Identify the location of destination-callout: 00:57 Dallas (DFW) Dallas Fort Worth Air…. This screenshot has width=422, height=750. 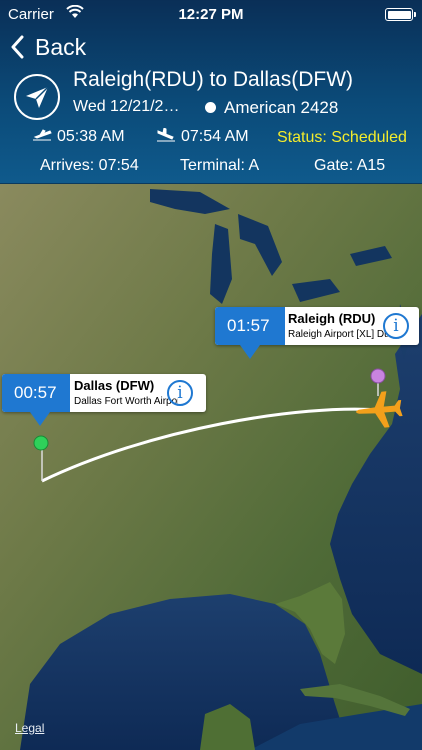
(104, 400).